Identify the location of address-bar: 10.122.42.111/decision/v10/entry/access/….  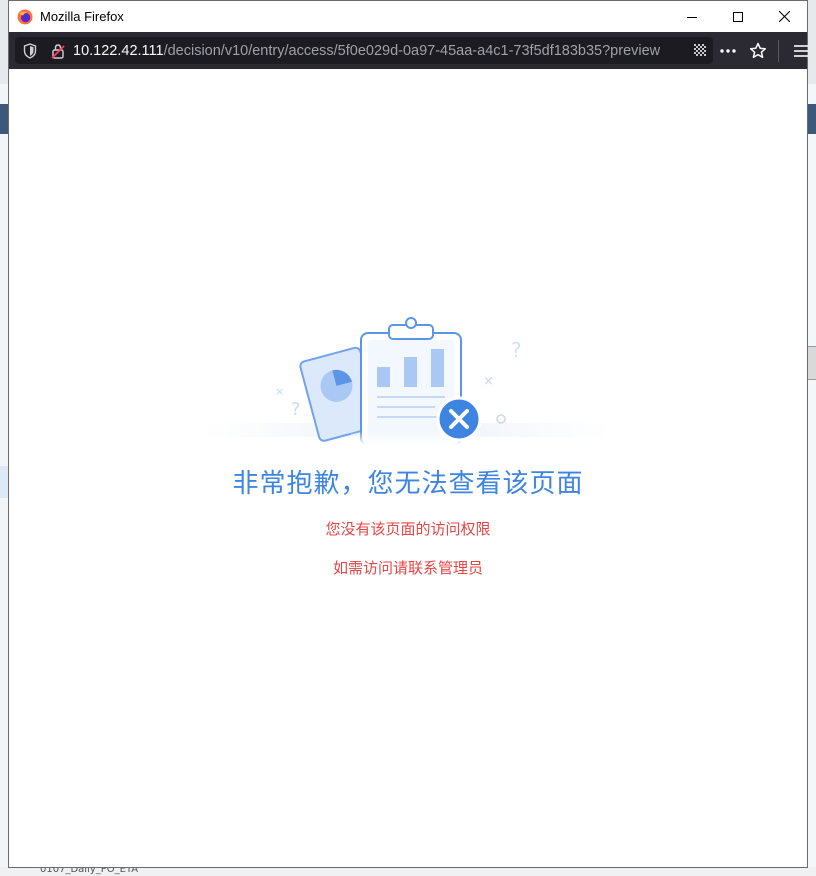
(364, 50).